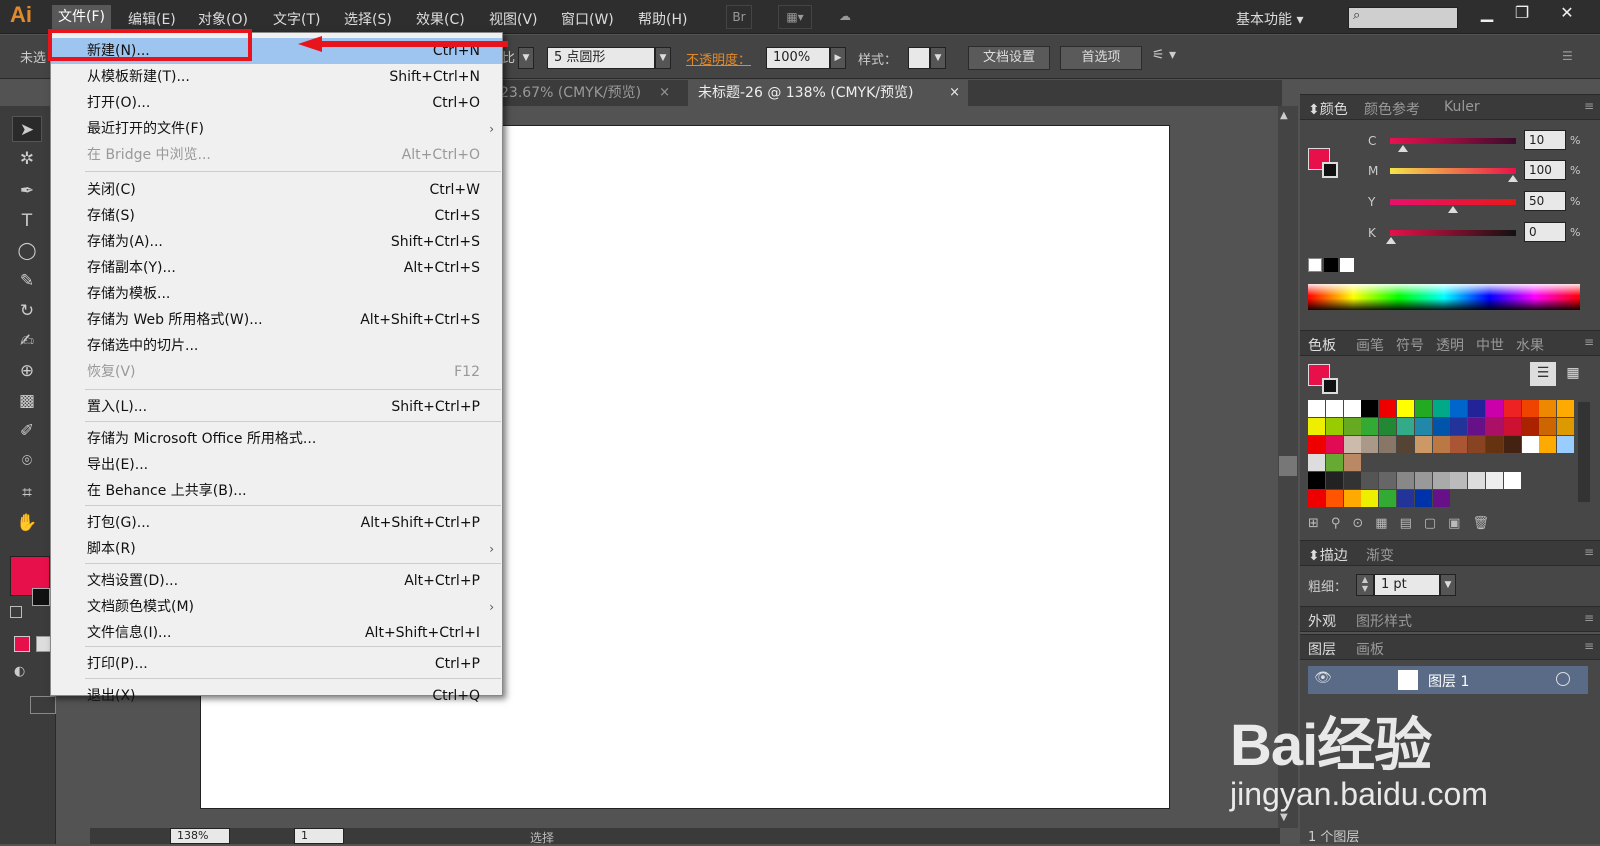  Describe the element at coordinates (1331, 265) in the screenshot. I see `black-color-swatch` at that location.